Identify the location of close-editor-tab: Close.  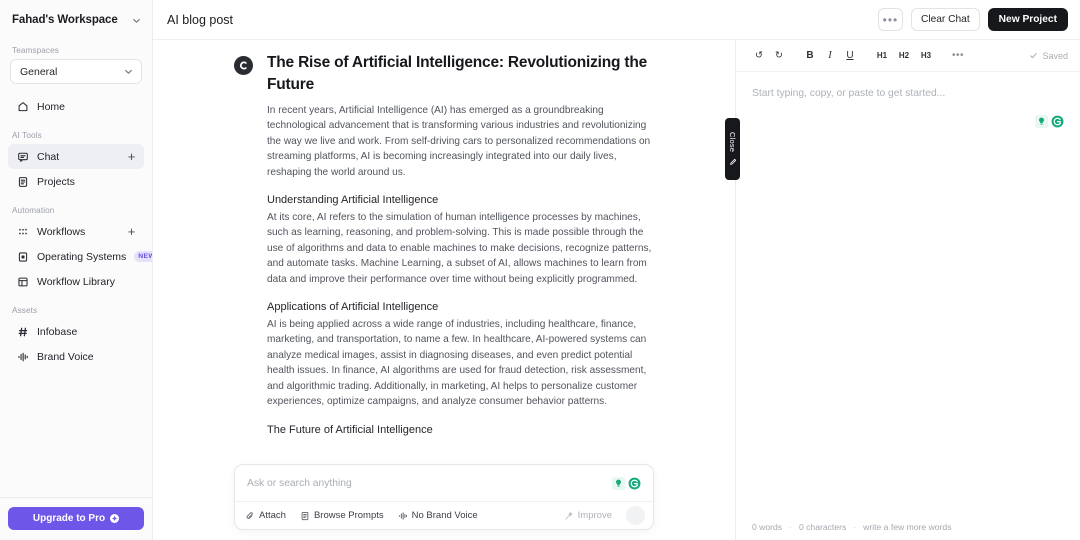
(732, 149).